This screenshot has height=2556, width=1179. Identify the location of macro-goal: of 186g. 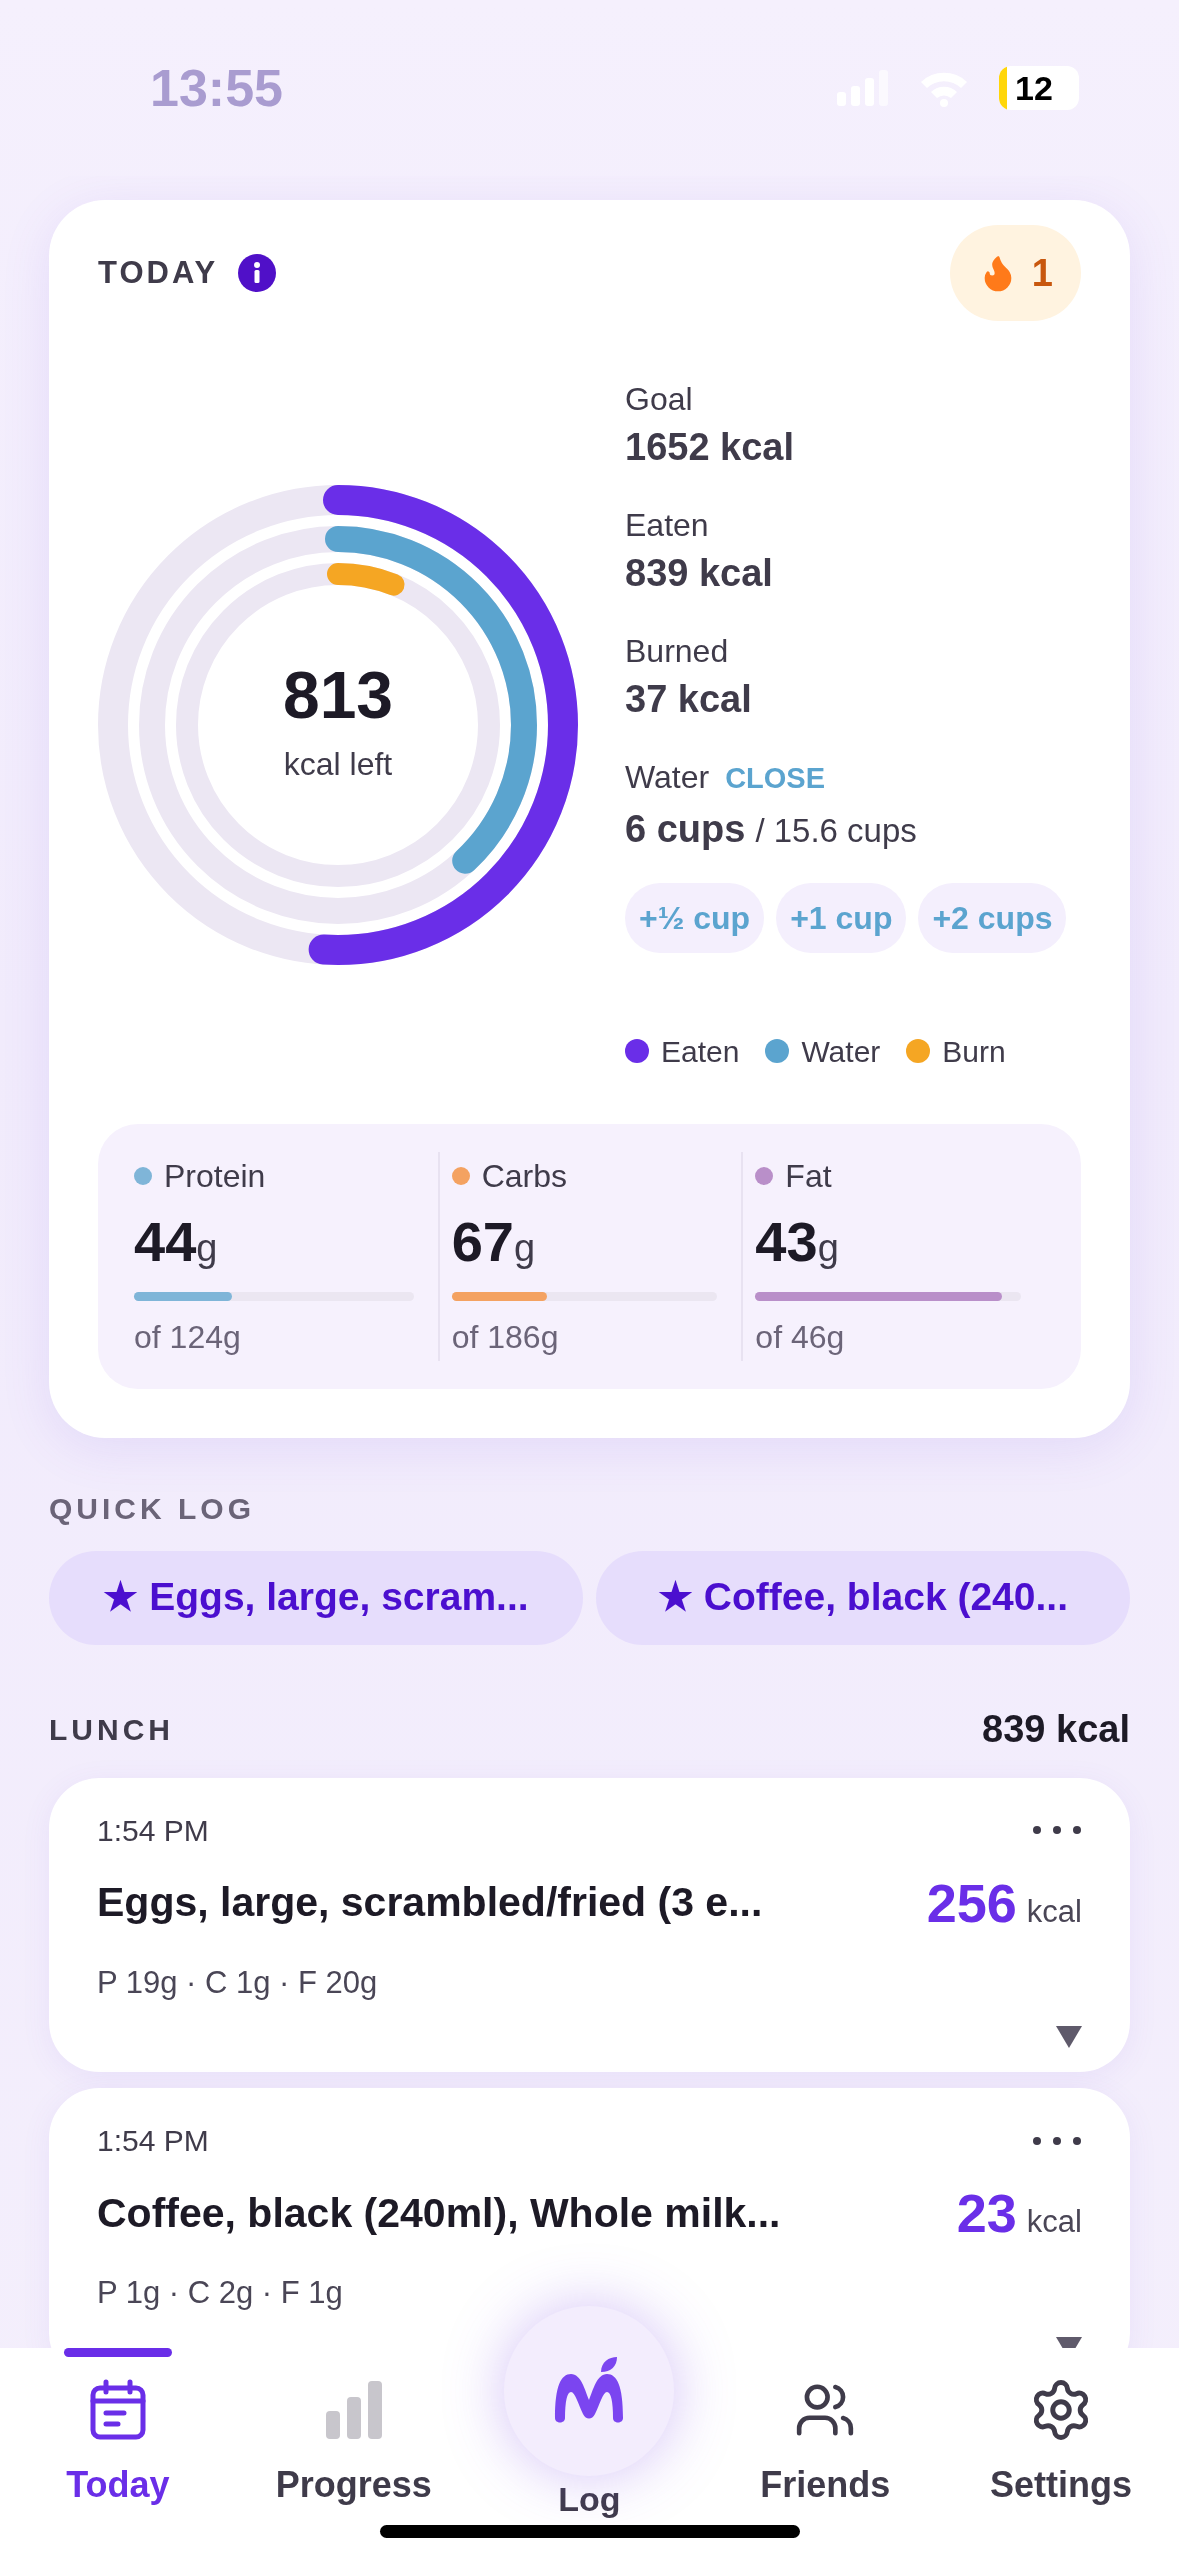
(505, 1337).